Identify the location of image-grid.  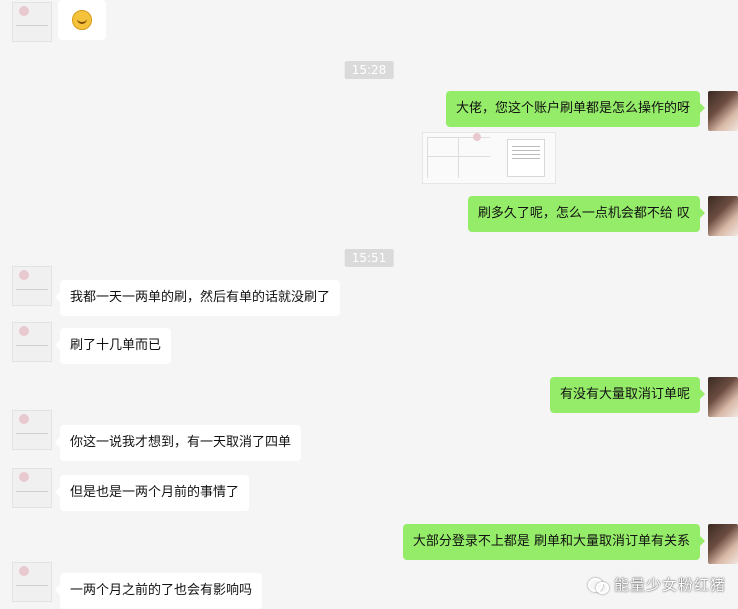
(458, 157).